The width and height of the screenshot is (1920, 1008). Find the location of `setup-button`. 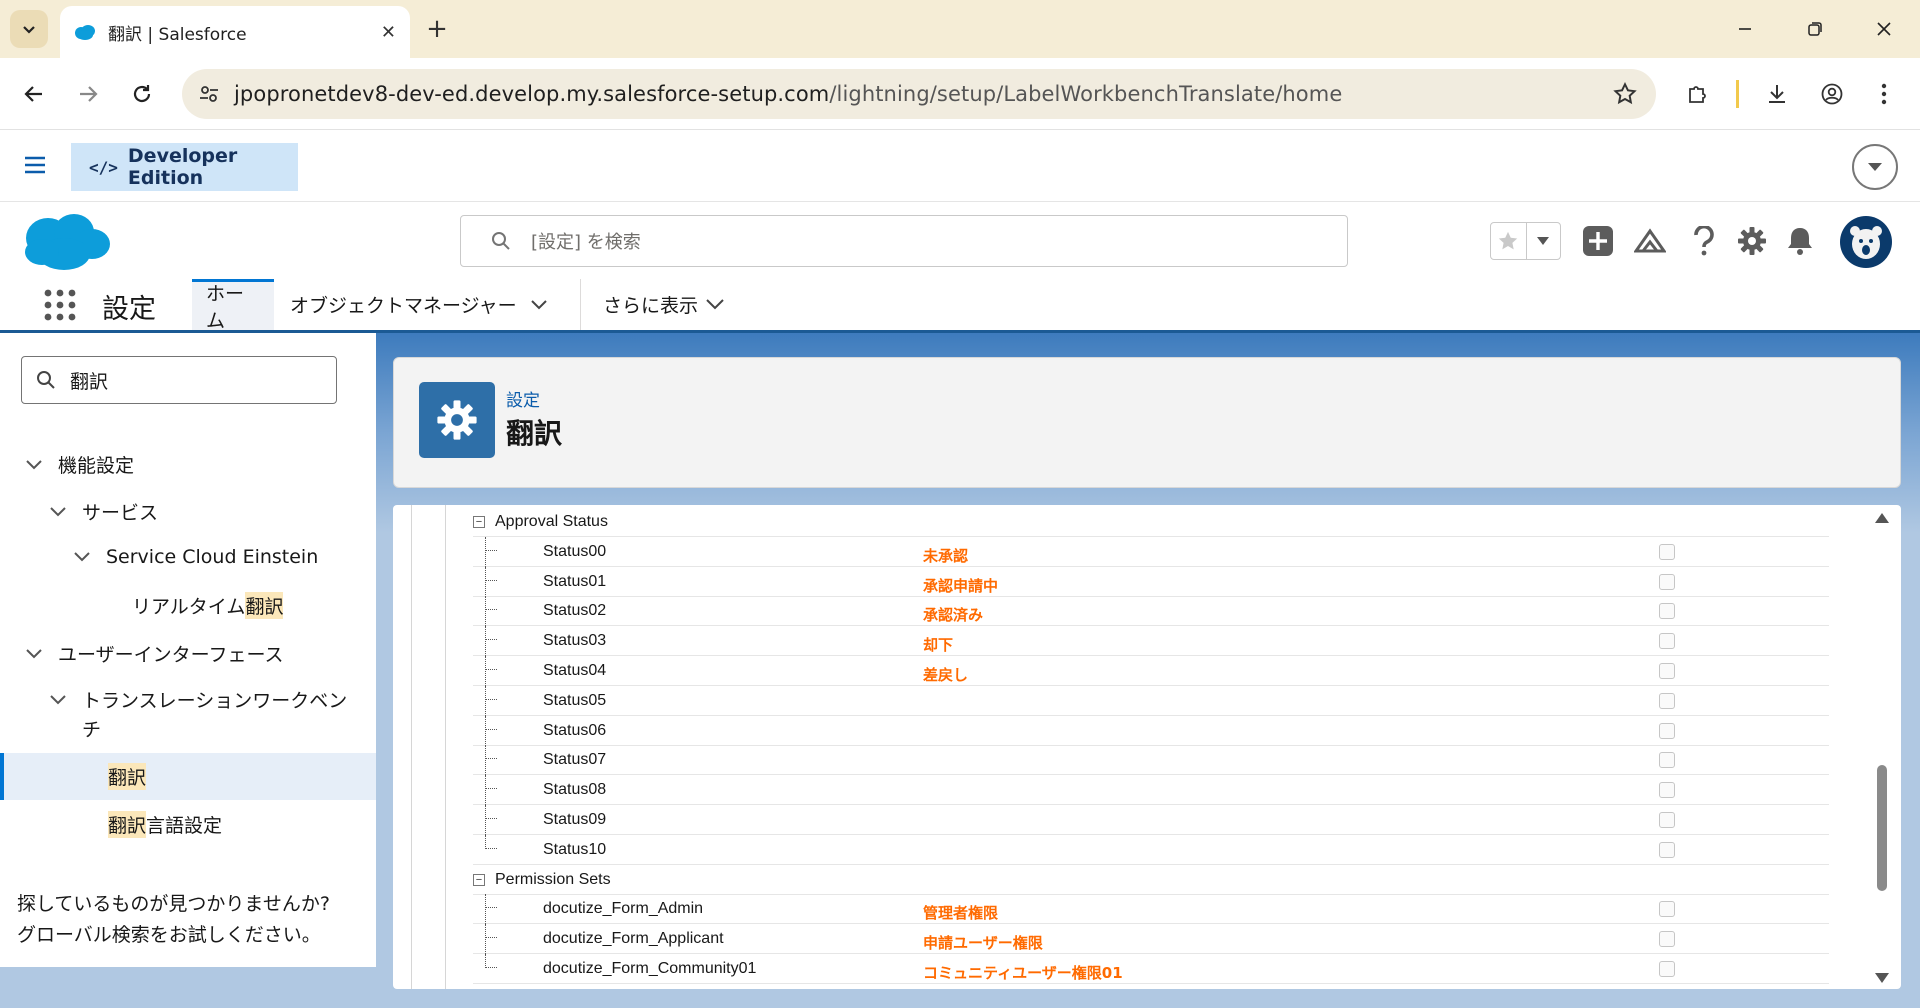

setup-button is located at coordinates (1752, 241).